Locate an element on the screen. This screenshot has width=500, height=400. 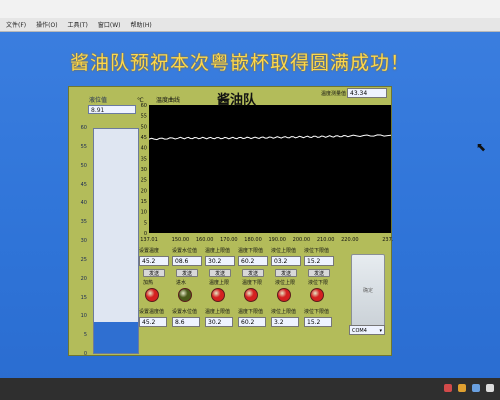
y-tick-label: 15 is located at coordinates (144, 202).